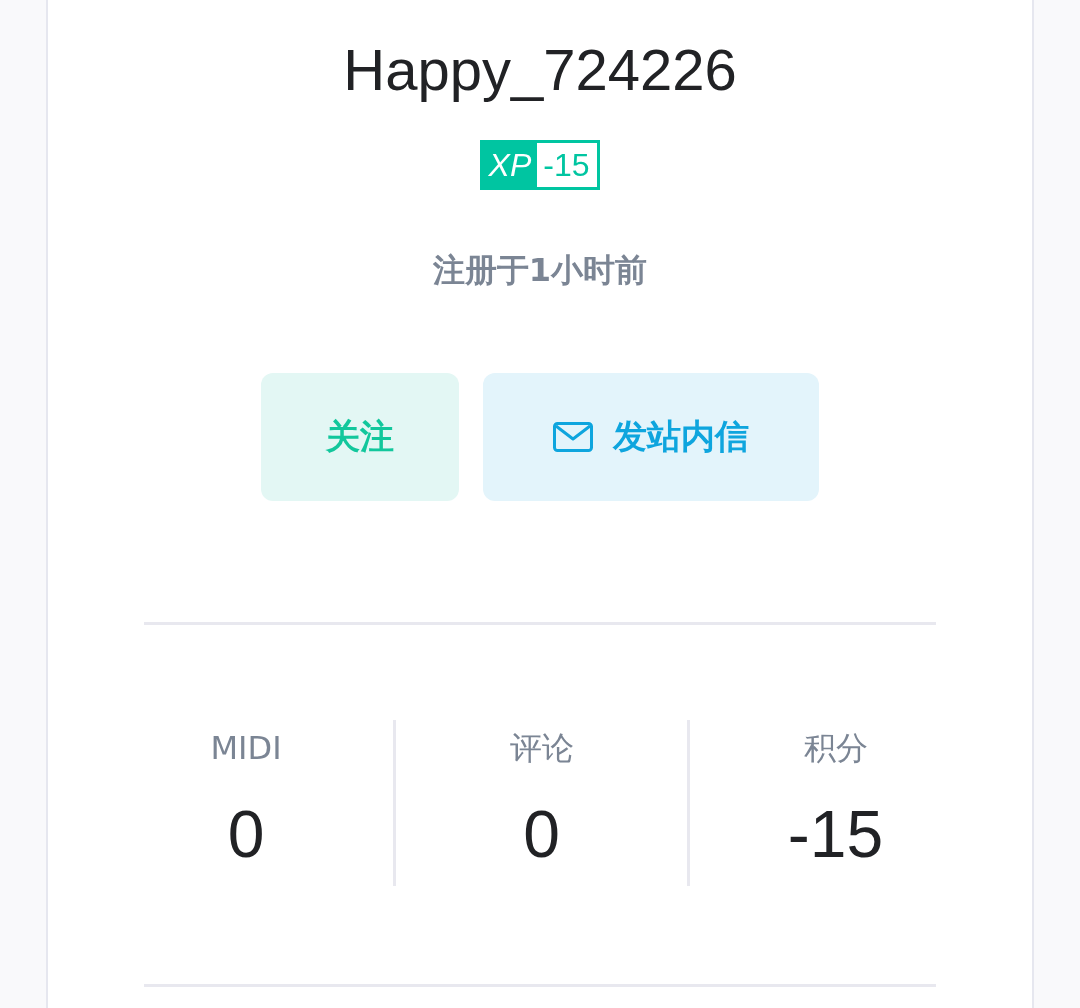 The width and height of the screenshot is (1080, 1008). I want to click on stat-value: -15, so click(835, 834).